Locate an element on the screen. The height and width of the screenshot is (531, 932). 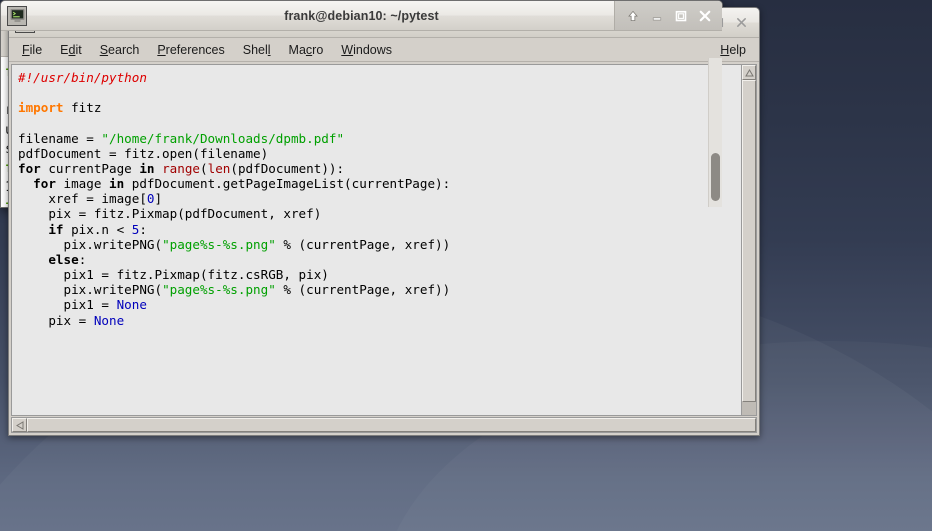
editor-vertical-scrollbar is located at coordinates (749, 240).